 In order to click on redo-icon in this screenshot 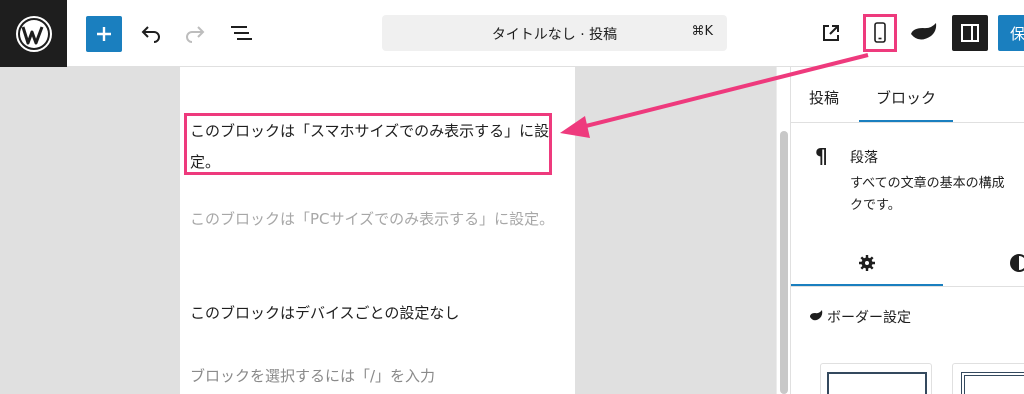, I will do `click(195, 34)`.